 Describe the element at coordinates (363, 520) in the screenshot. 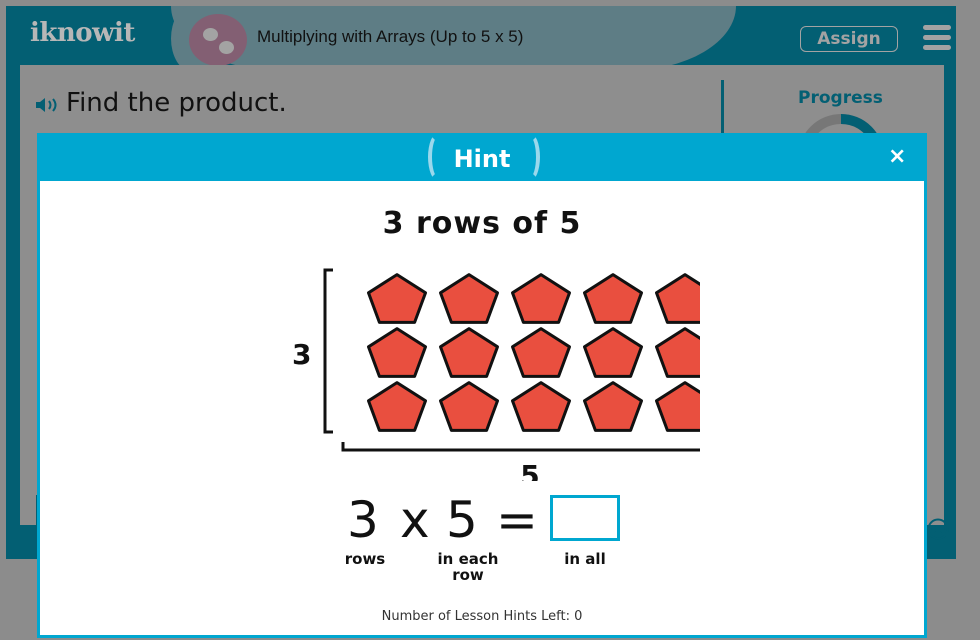

I see `equation-rows: 3` at that location.